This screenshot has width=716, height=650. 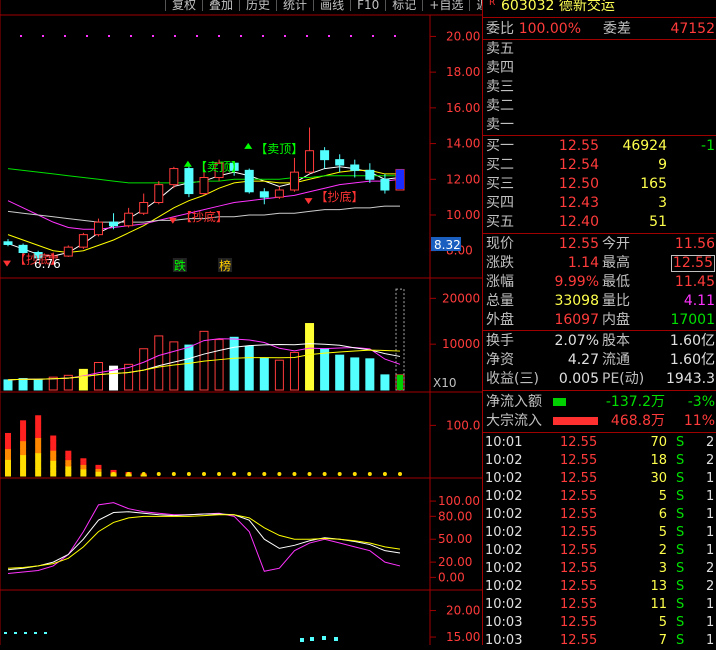 I want to click on ask-label: 卖一, so click(x=500, y=125).